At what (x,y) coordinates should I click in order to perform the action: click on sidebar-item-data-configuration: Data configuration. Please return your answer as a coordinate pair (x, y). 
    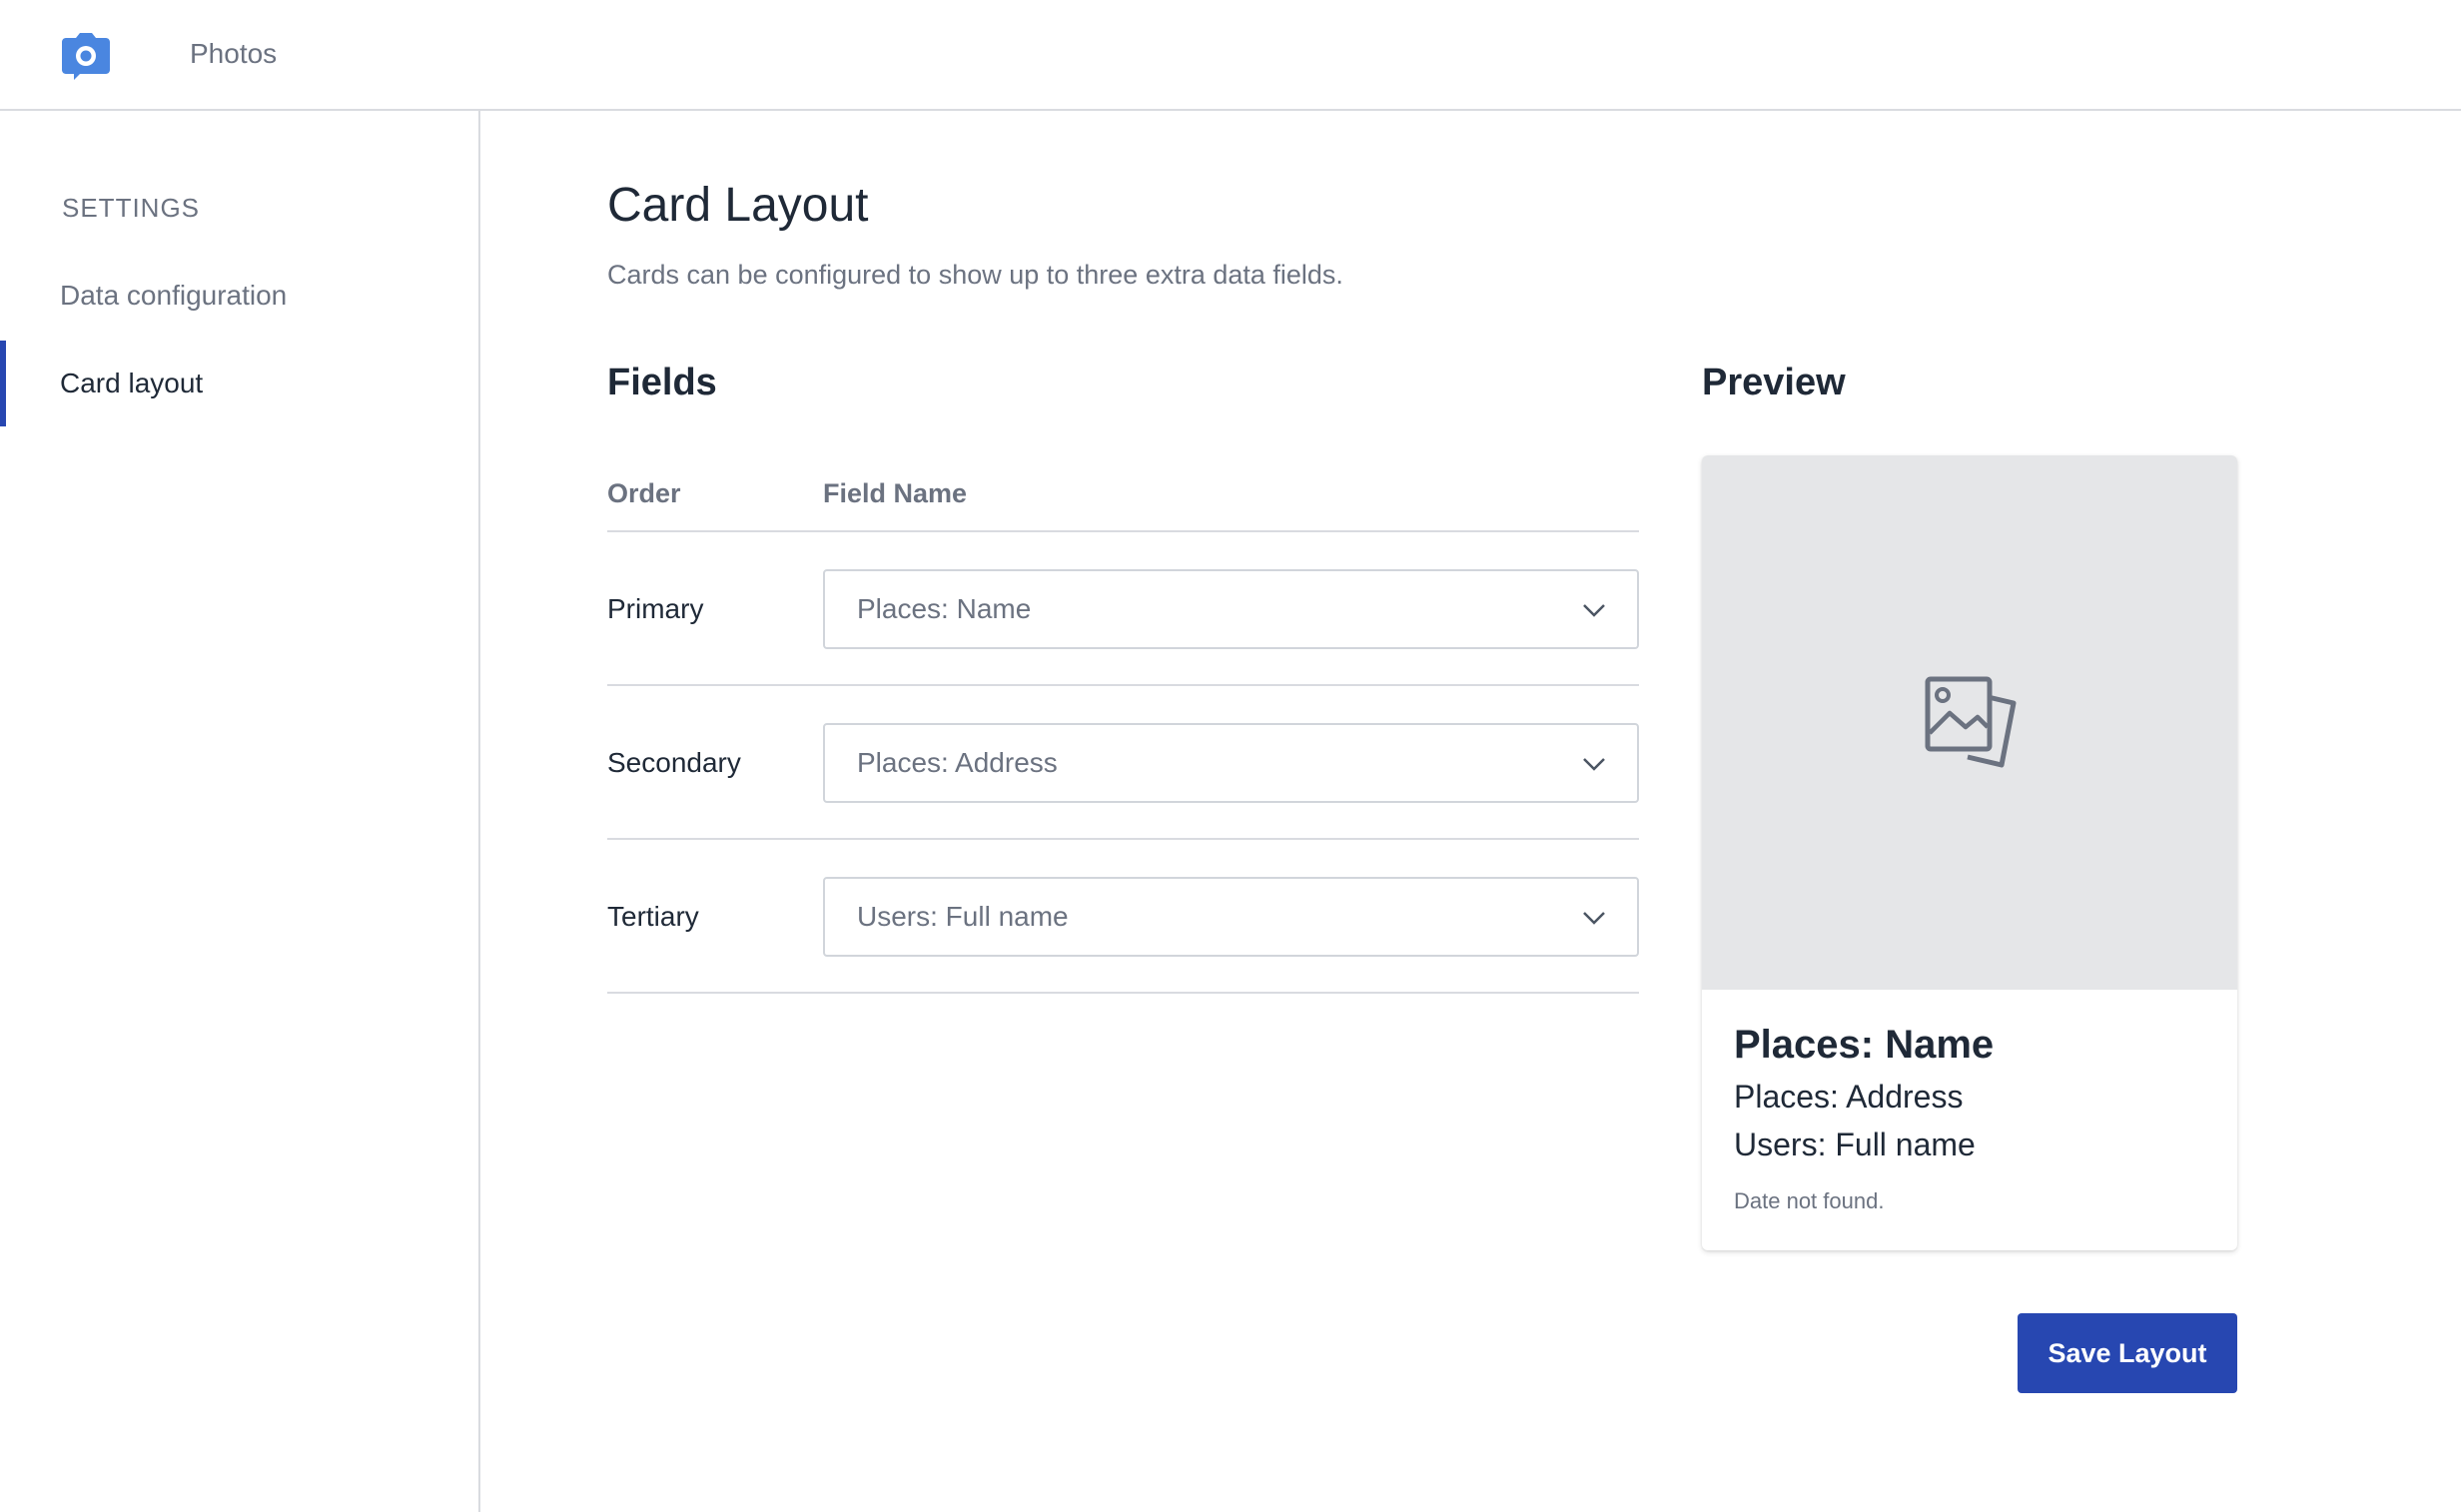
    Looking at the image, I should click on (239, 296).